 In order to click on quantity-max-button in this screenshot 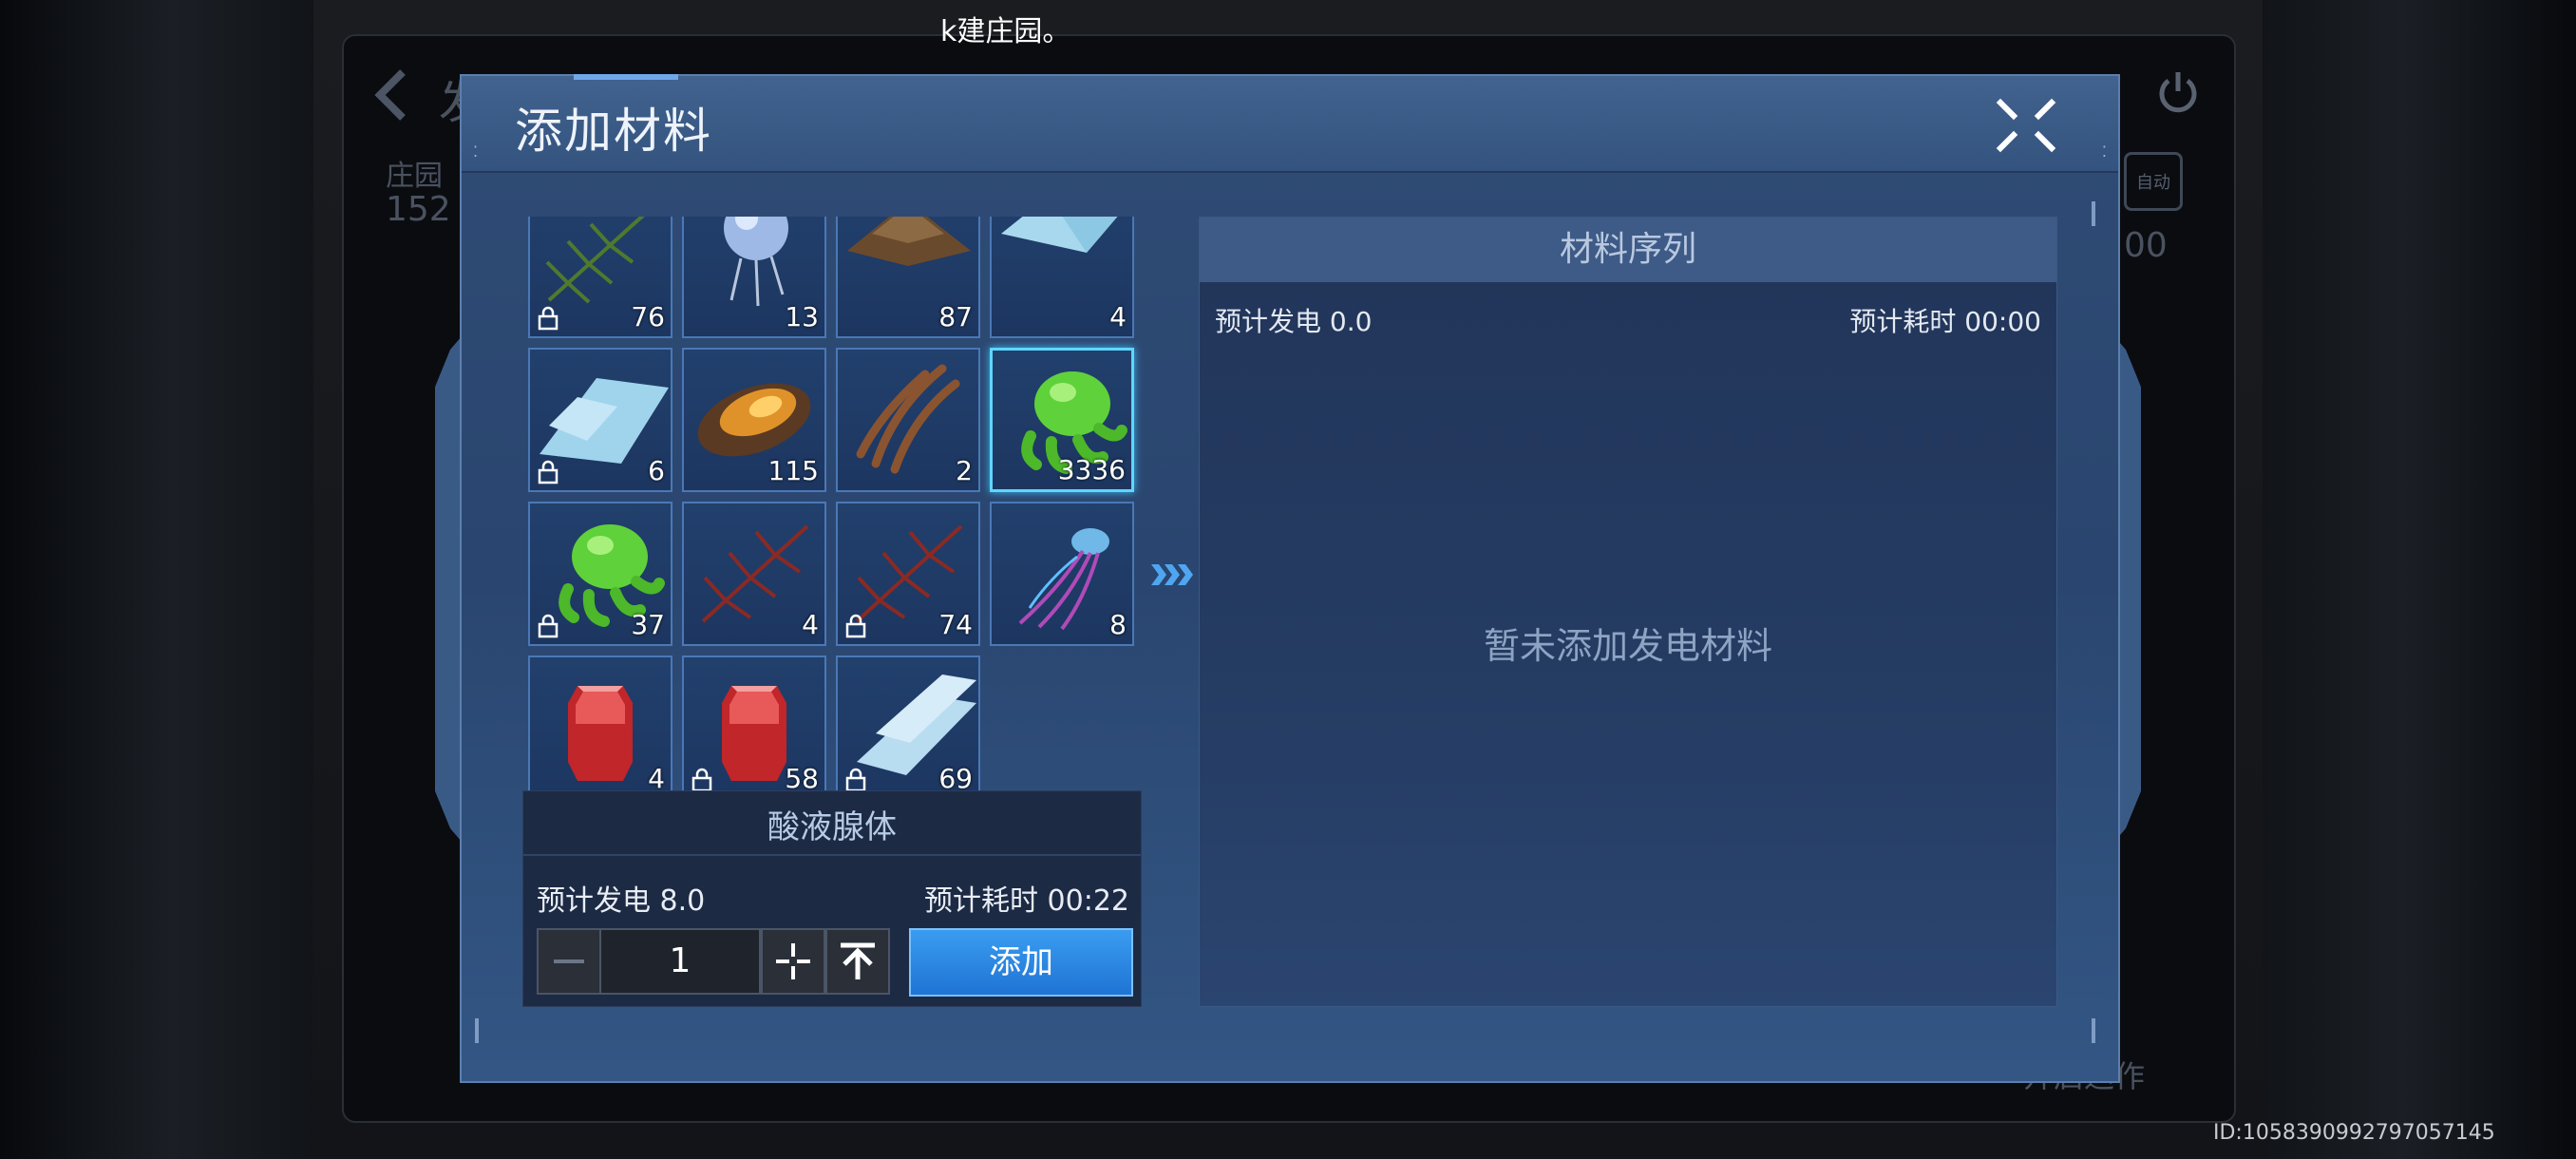, I will do `click(857, 961)`.